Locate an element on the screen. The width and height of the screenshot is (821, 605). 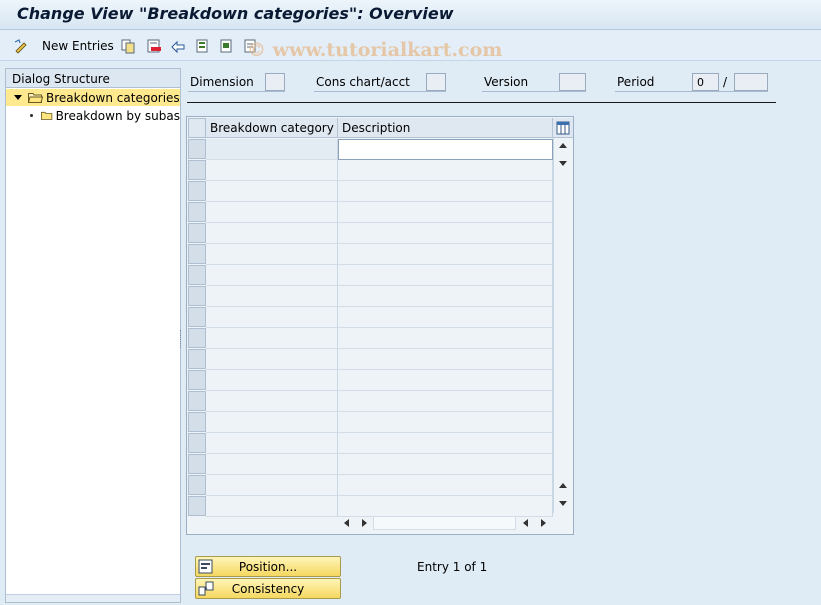
panel-splitter is located at coordinates (181, 339).